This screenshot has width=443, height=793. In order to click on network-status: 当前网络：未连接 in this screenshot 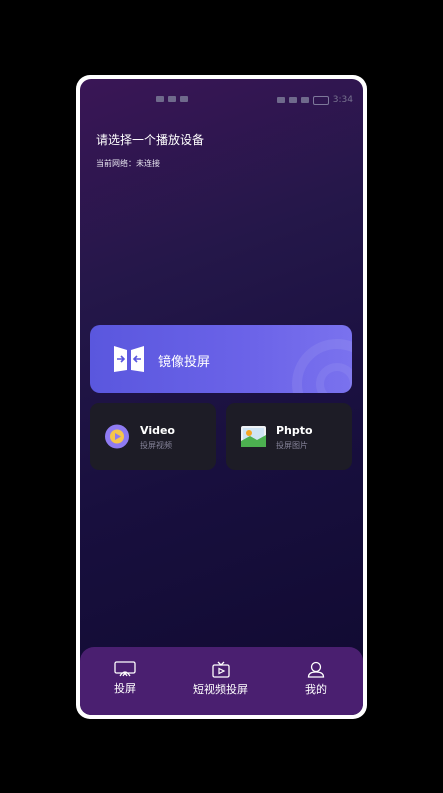, I will do `click(128, 163)`.